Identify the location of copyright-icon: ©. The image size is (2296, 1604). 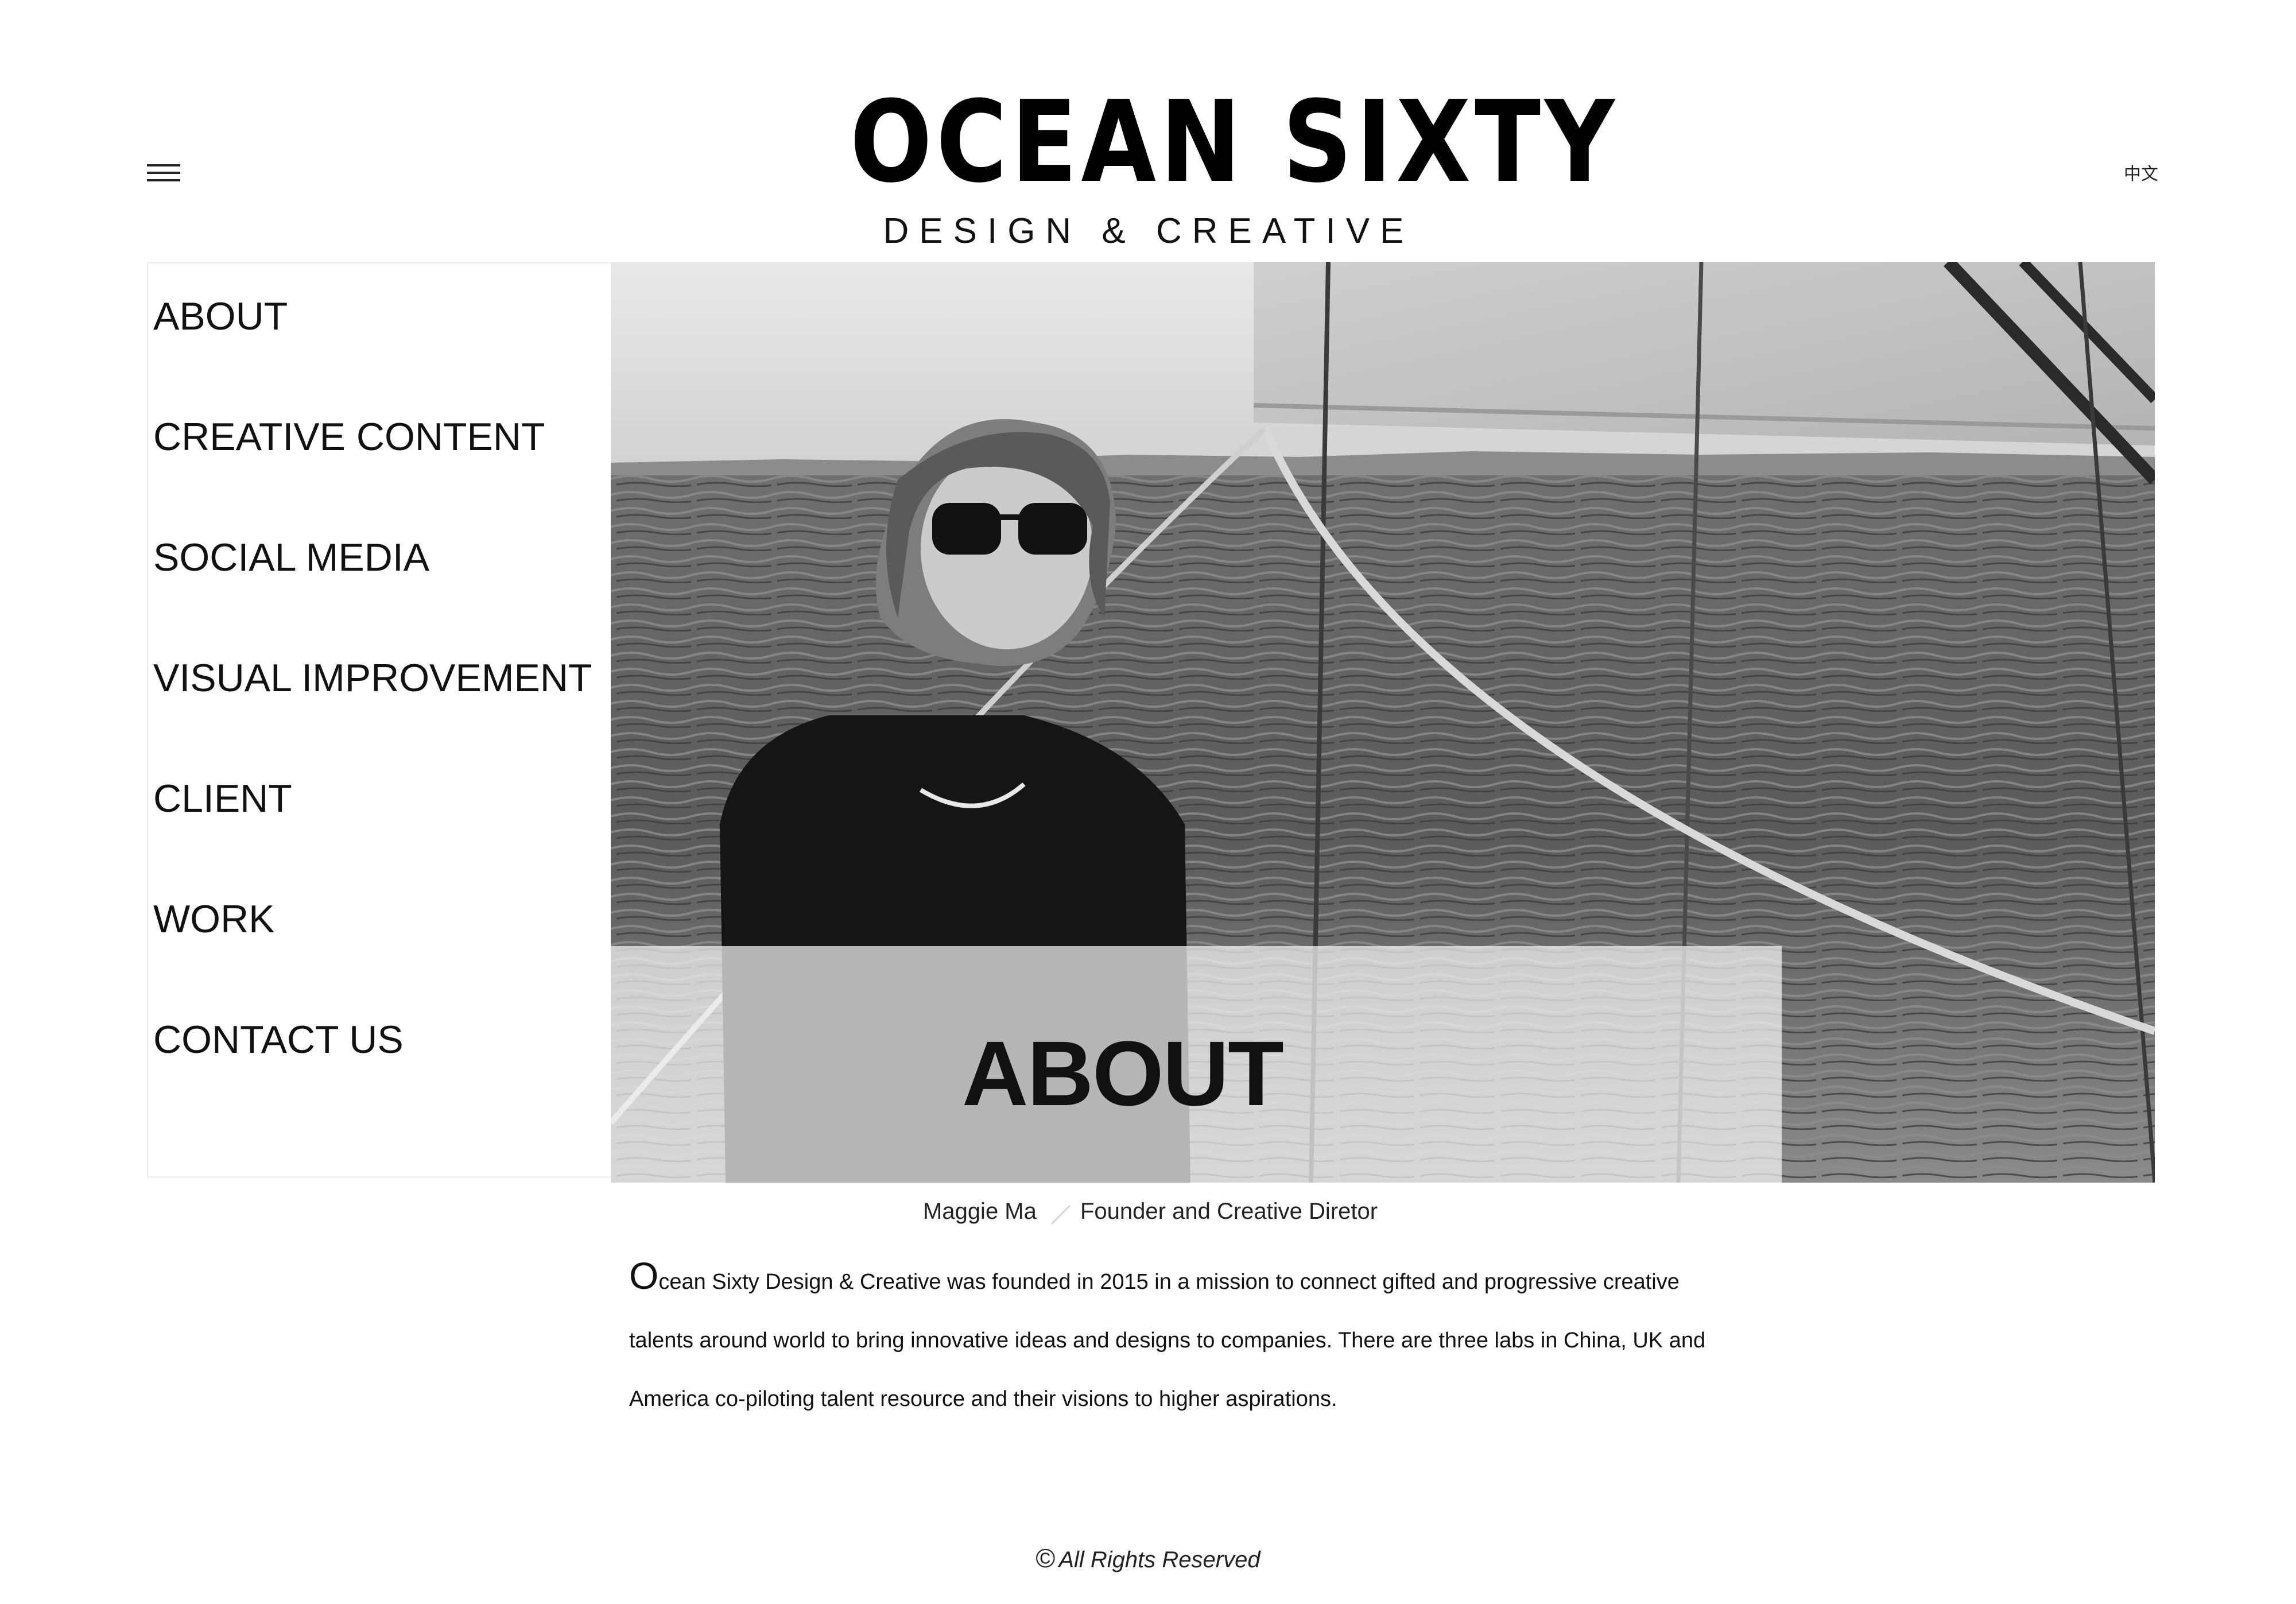
(1045, 1558).